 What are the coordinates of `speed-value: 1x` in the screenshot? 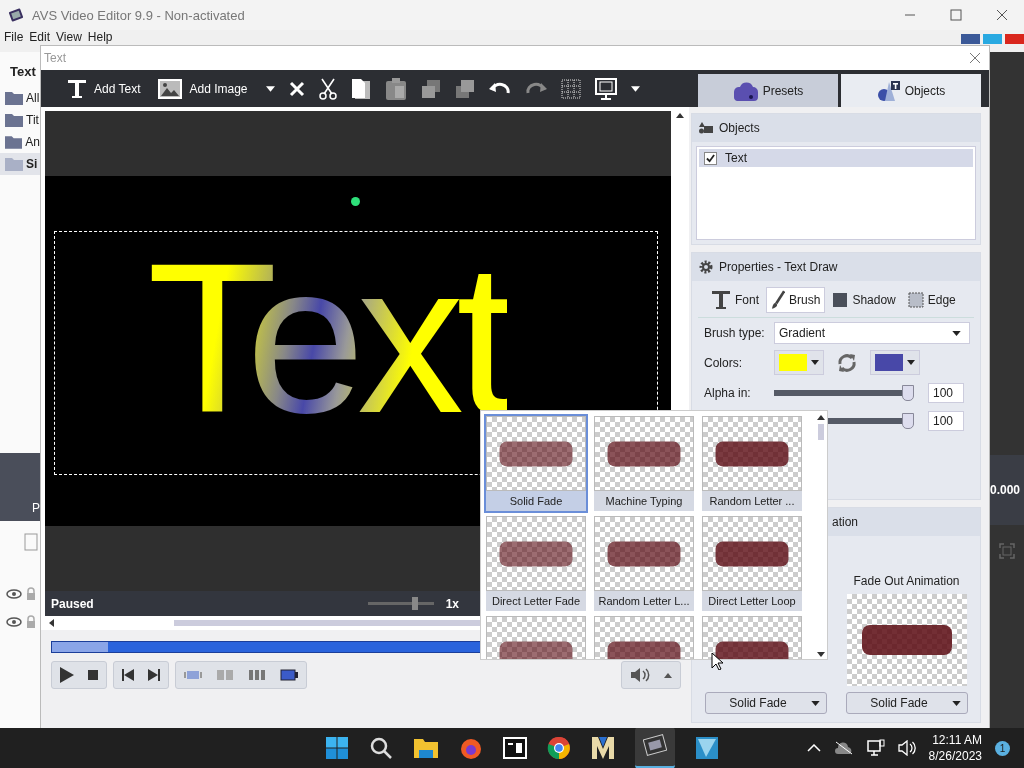 It's located at (452, 603).